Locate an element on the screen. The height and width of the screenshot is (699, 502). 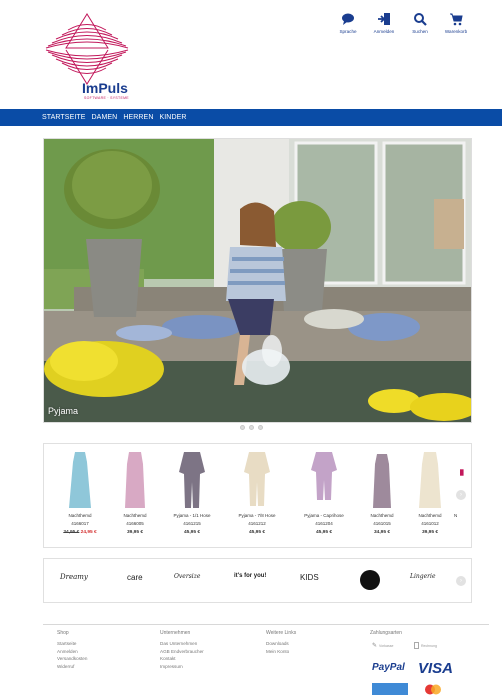
brand-logo-care: care is located at coordinates (135, 577).